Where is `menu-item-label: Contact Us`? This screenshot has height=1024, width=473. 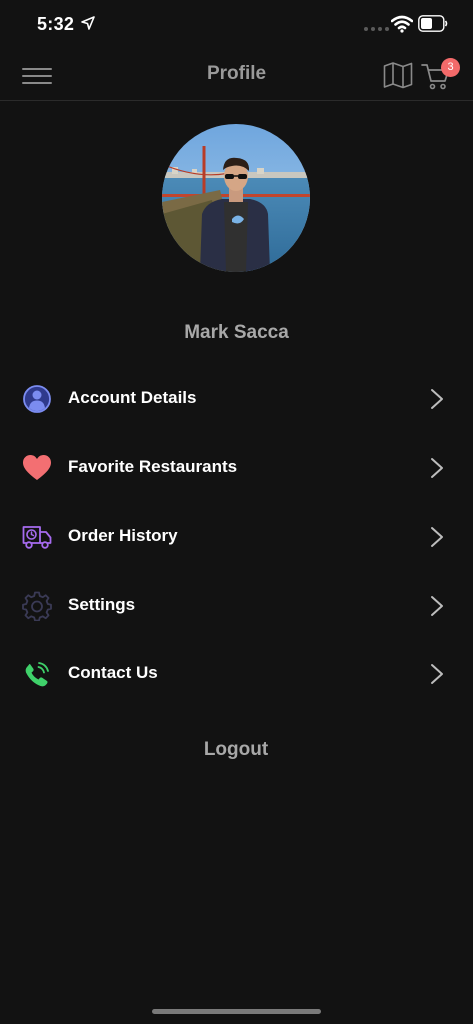
menu-item-label: Contact Us is located at coordinates (113, 672).